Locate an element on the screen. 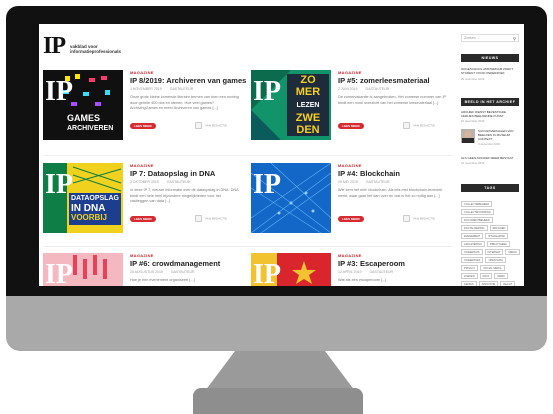 Image resolution: width=553 pixels, height=414 pixels. post-date: 29 MEI 2019 is located at coordinates (348, 182).